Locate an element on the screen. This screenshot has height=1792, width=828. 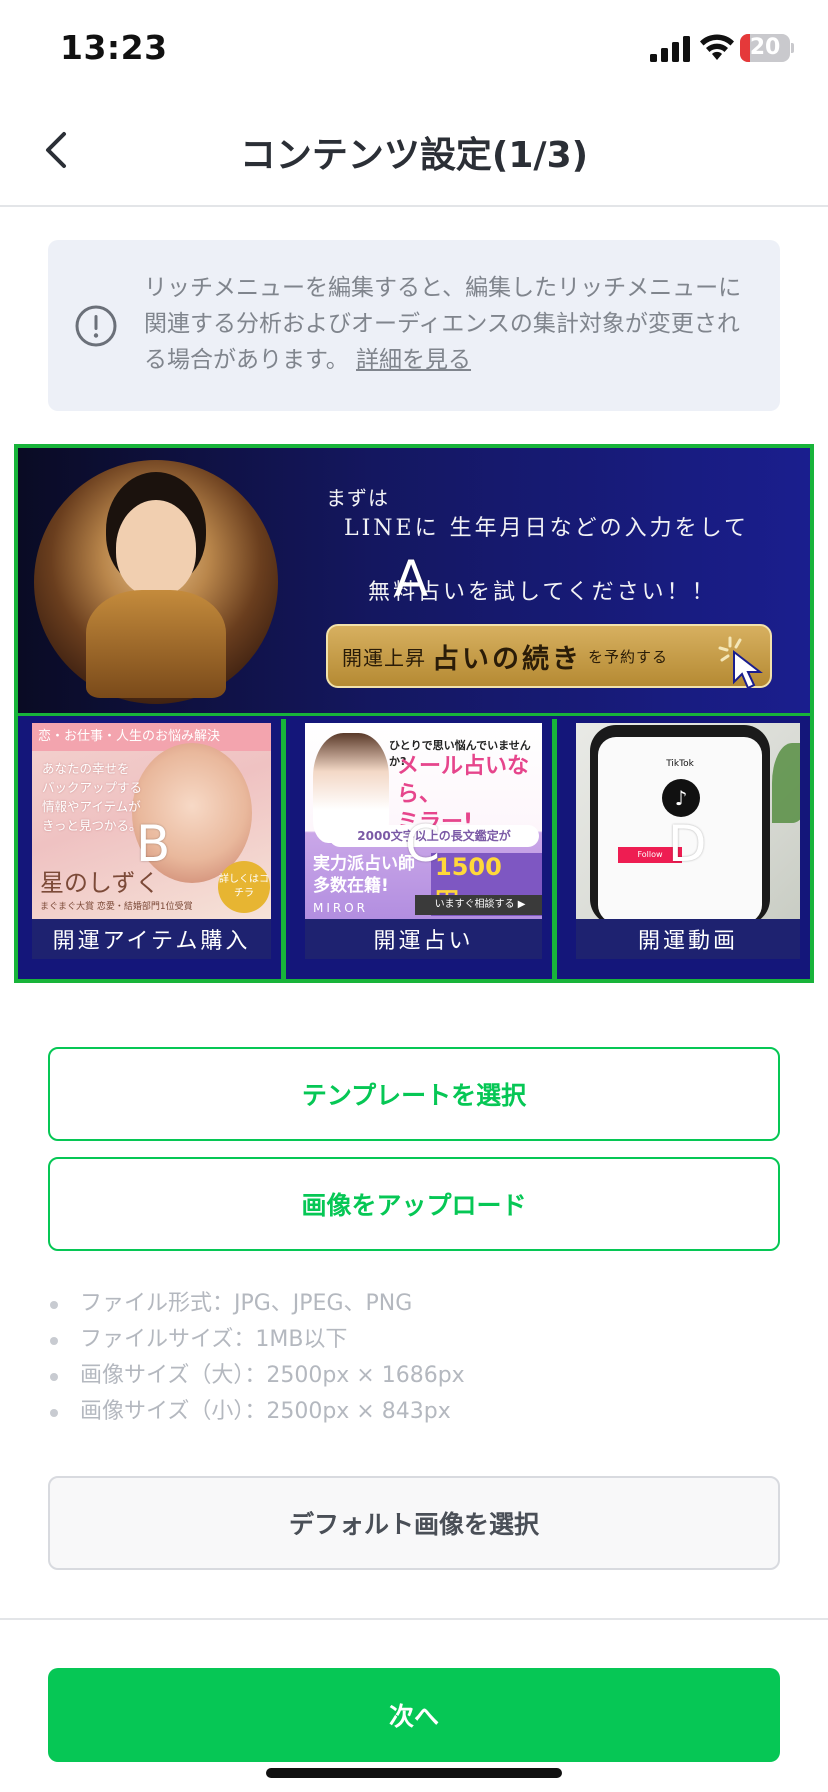
page-title: コンテンツ設定(1/3) is located at coordinates (414, 155).